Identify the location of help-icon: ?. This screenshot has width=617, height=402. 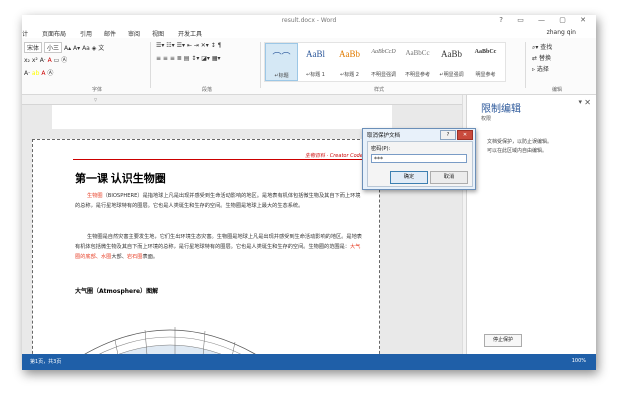
(448, 135).